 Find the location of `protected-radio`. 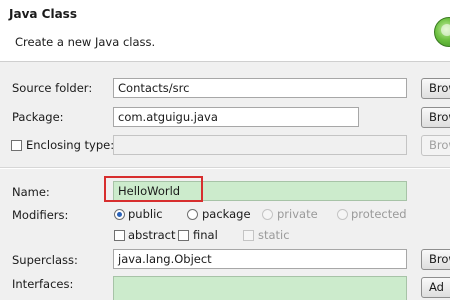

protected-radio is located at coordinates (342, 214).